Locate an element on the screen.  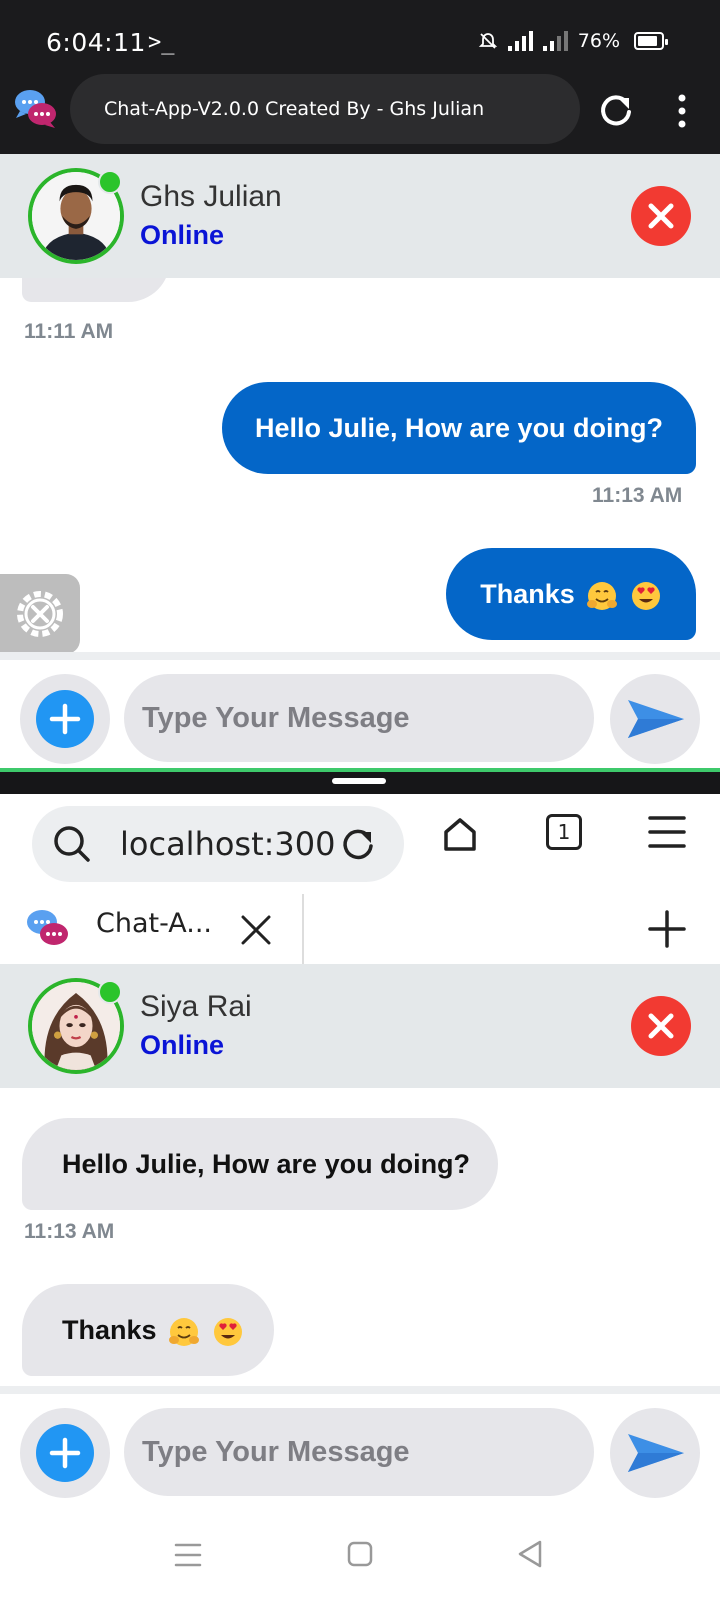
message-bubble-received: Thanks is located at coordinates (148, 1330).